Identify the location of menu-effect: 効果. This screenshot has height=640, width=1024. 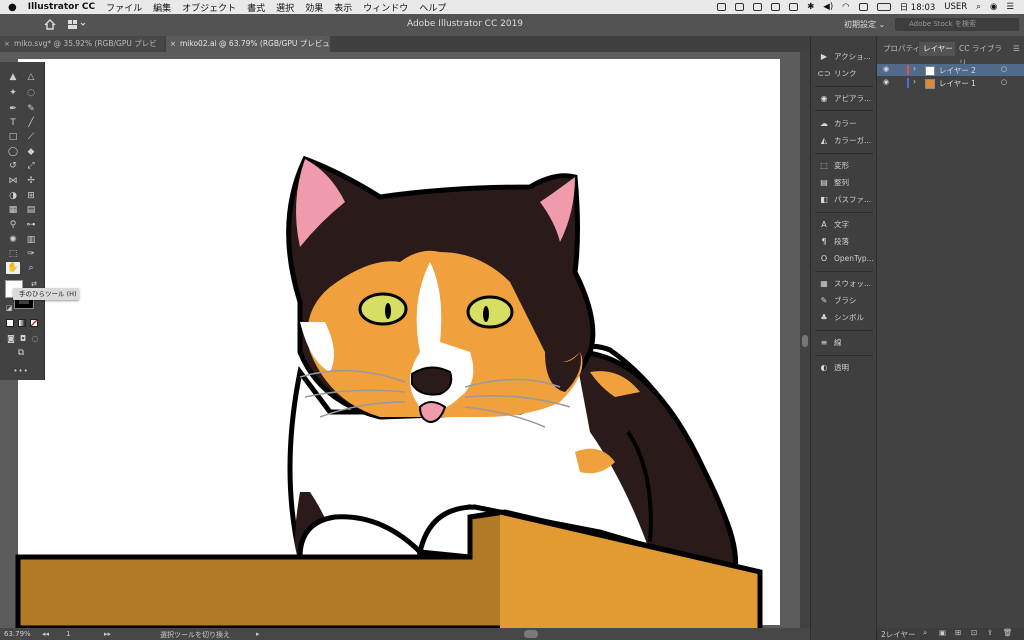
(314, 7).